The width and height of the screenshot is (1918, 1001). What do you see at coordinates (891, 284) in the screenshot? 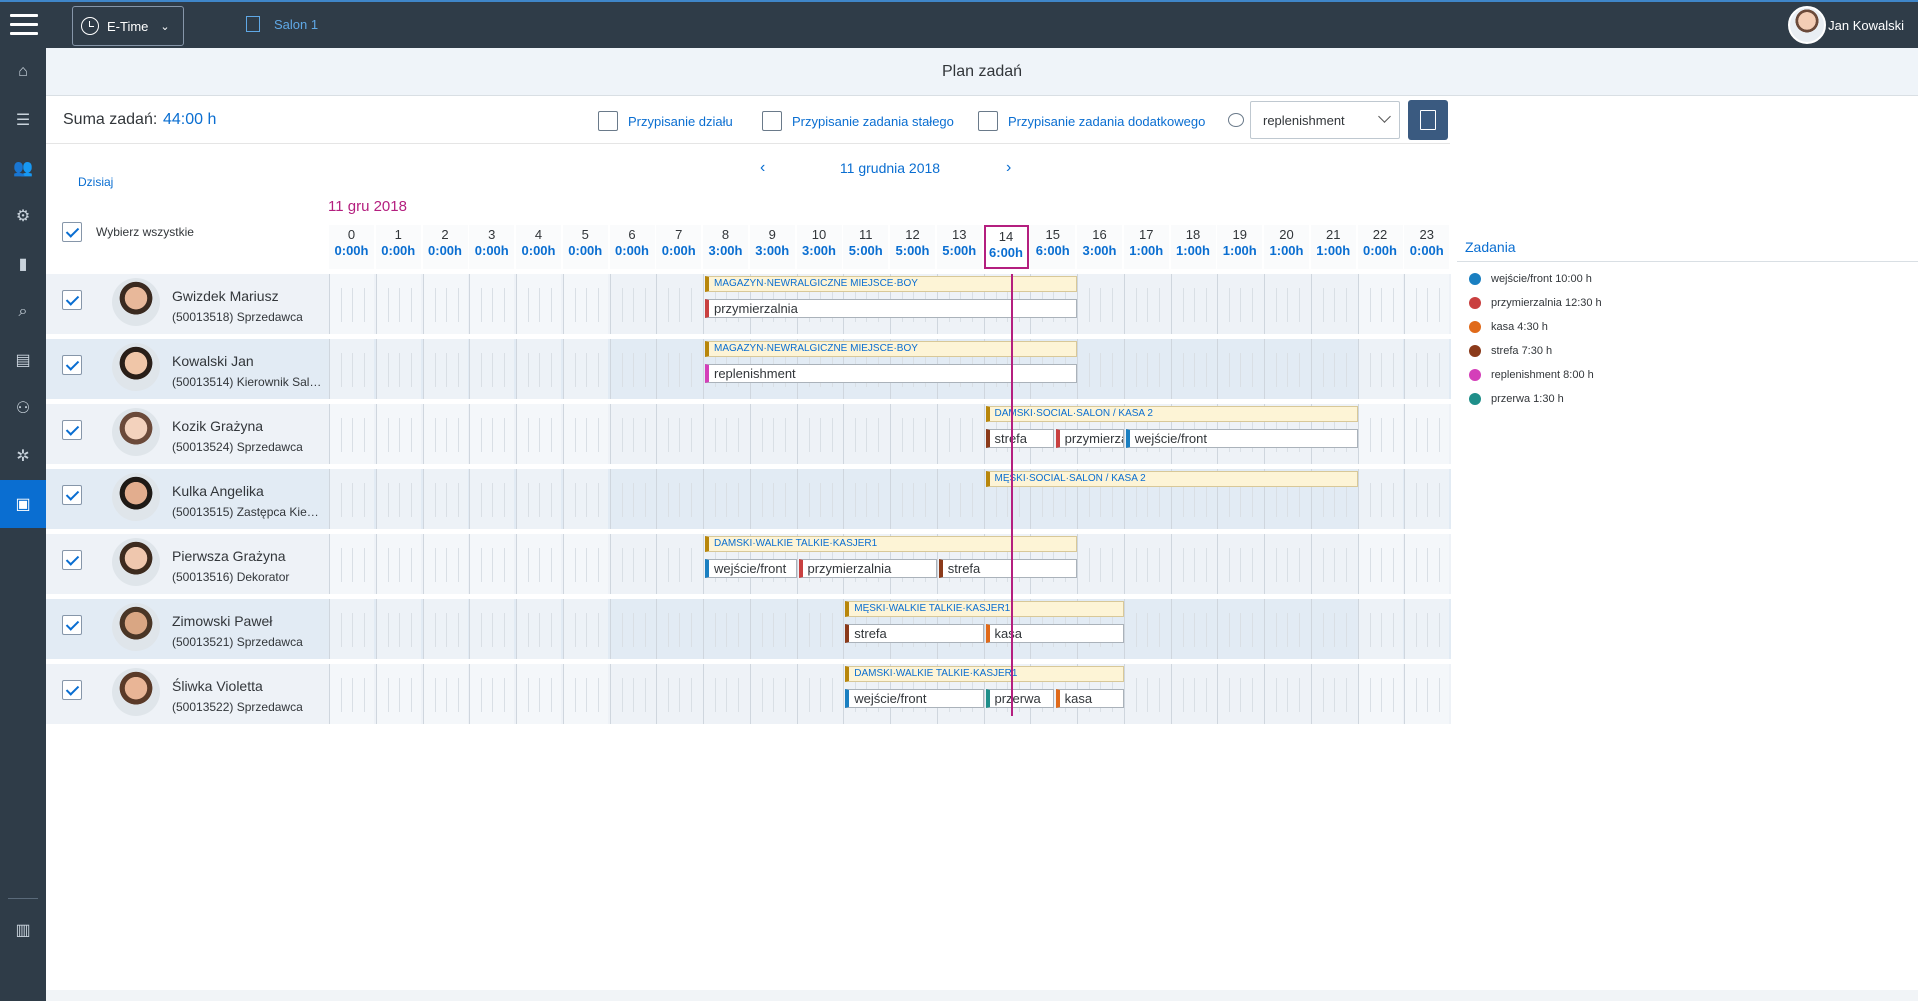
I see `department-bar: MAGAZYN·NEWRALGICZNE MIEJSCE·BOY` at bounding box center [891, 284].